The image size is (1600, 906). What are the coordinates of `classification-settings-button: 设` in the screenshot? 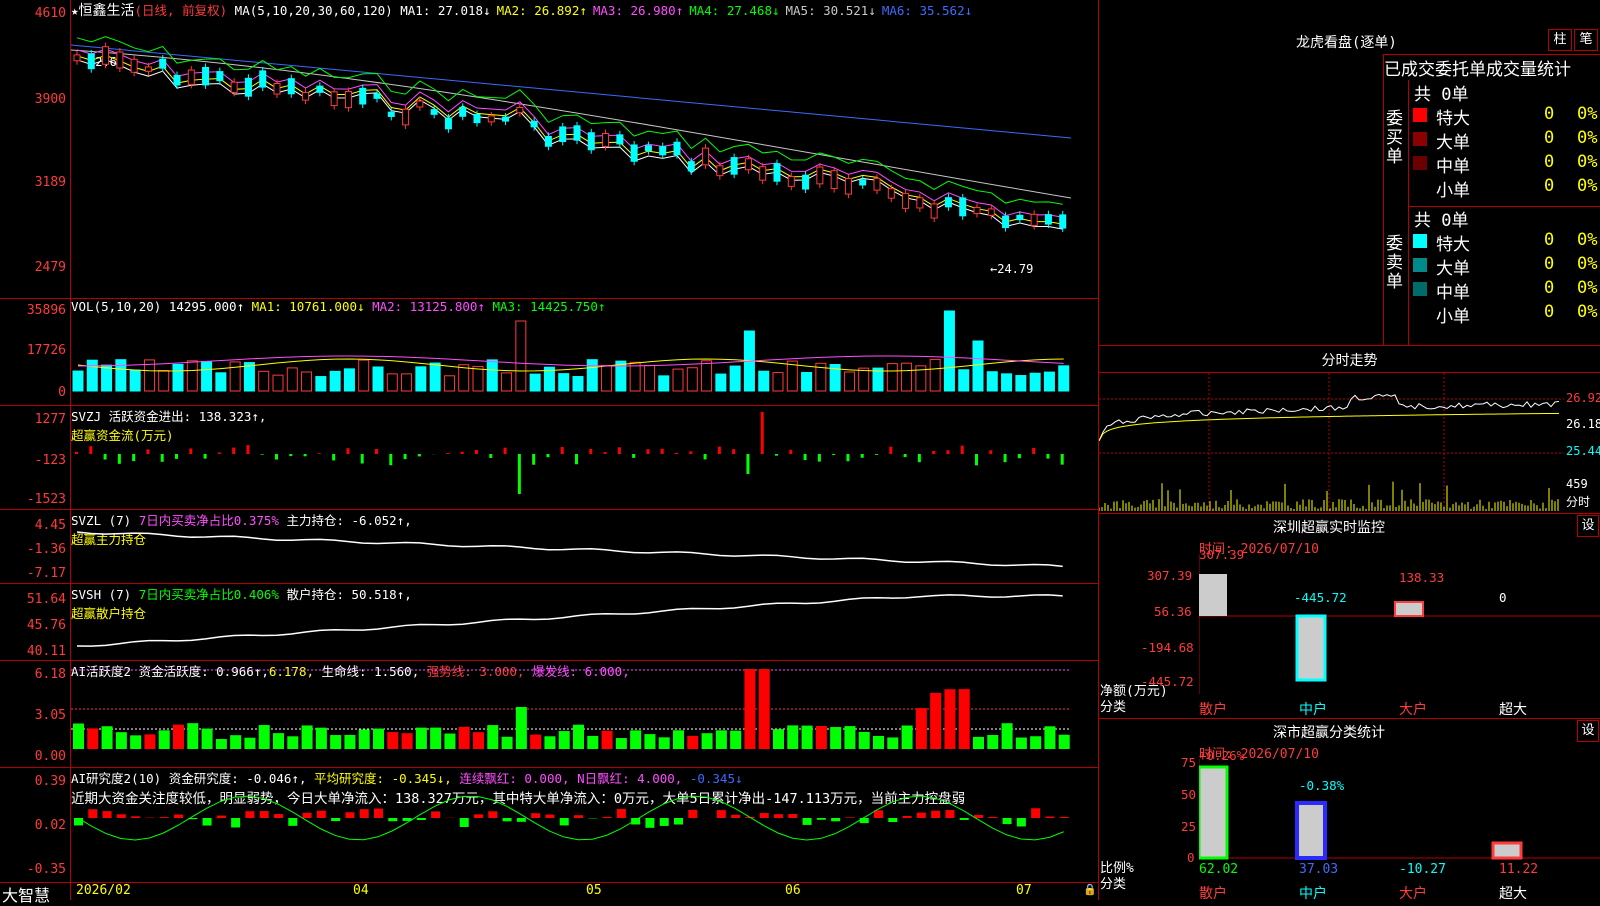 It's located at (1588, 731).